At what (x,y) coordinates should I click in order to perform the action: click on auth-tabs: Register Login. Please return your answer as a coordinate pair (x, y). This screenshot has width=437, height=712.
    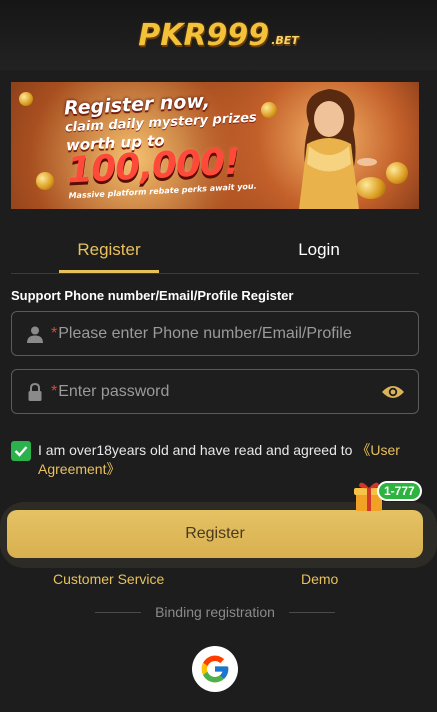
    Looking at the image, I should click on (215, 250).